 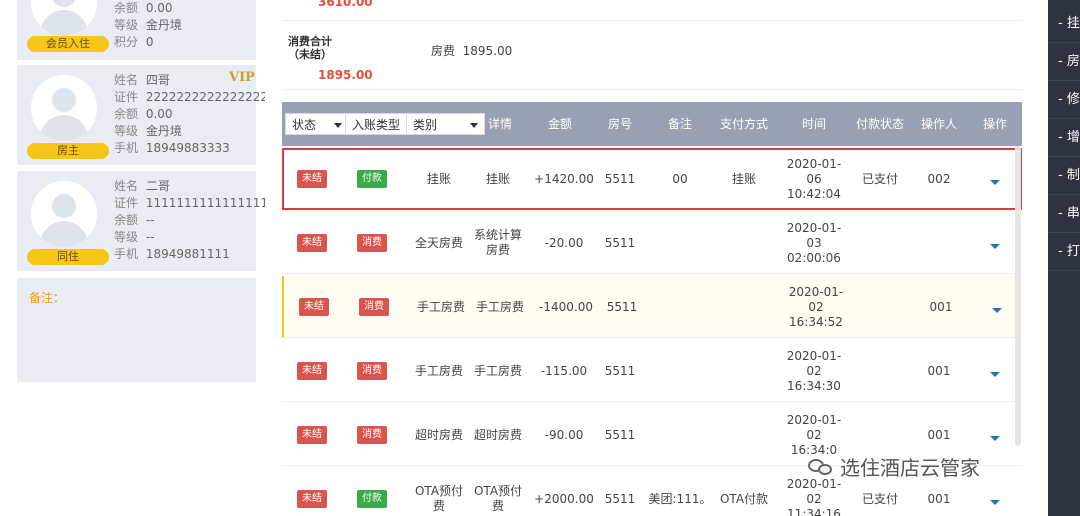 I want to click on amount-cell: +1420.00, so click(x=564, y=179).